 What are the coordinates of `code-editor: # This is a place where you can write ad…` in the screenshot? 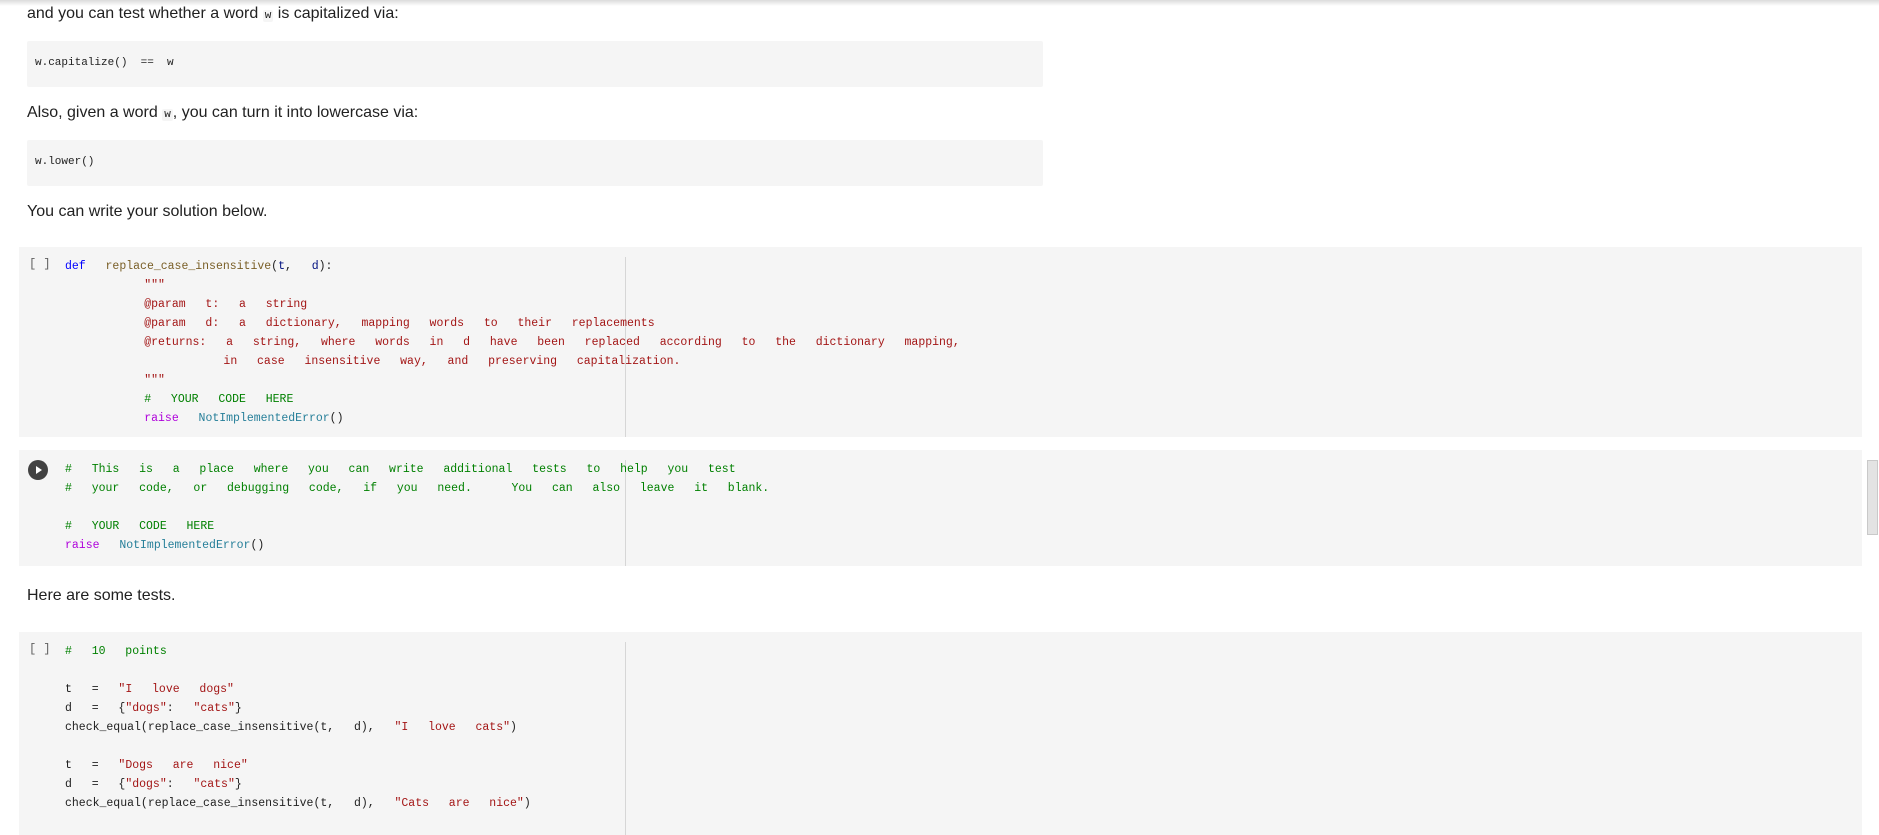 It's located at (417, 507).